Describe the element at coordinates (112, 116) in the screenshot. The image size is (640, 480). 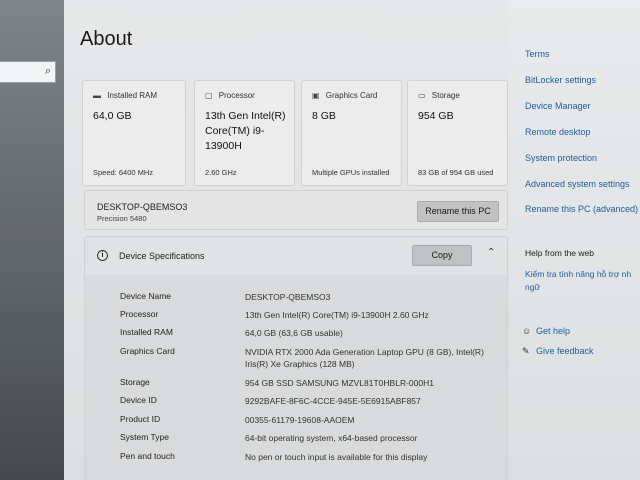
I see `card-value: 64,0 GB` at that location.